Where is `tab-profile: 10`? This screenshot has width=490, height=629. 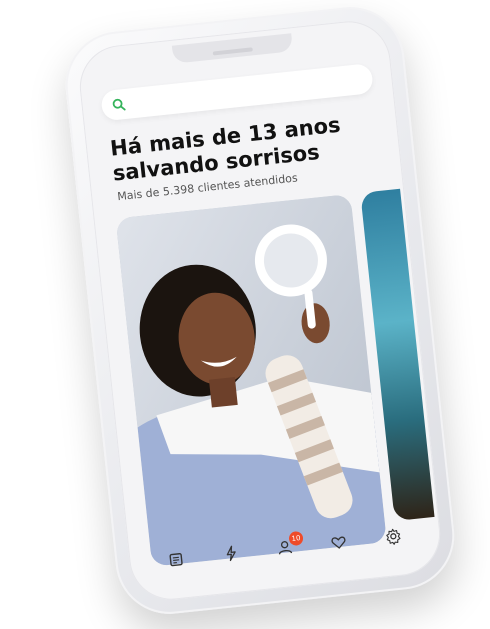 tab-profile: 10 is located at coordinates (288, 545).